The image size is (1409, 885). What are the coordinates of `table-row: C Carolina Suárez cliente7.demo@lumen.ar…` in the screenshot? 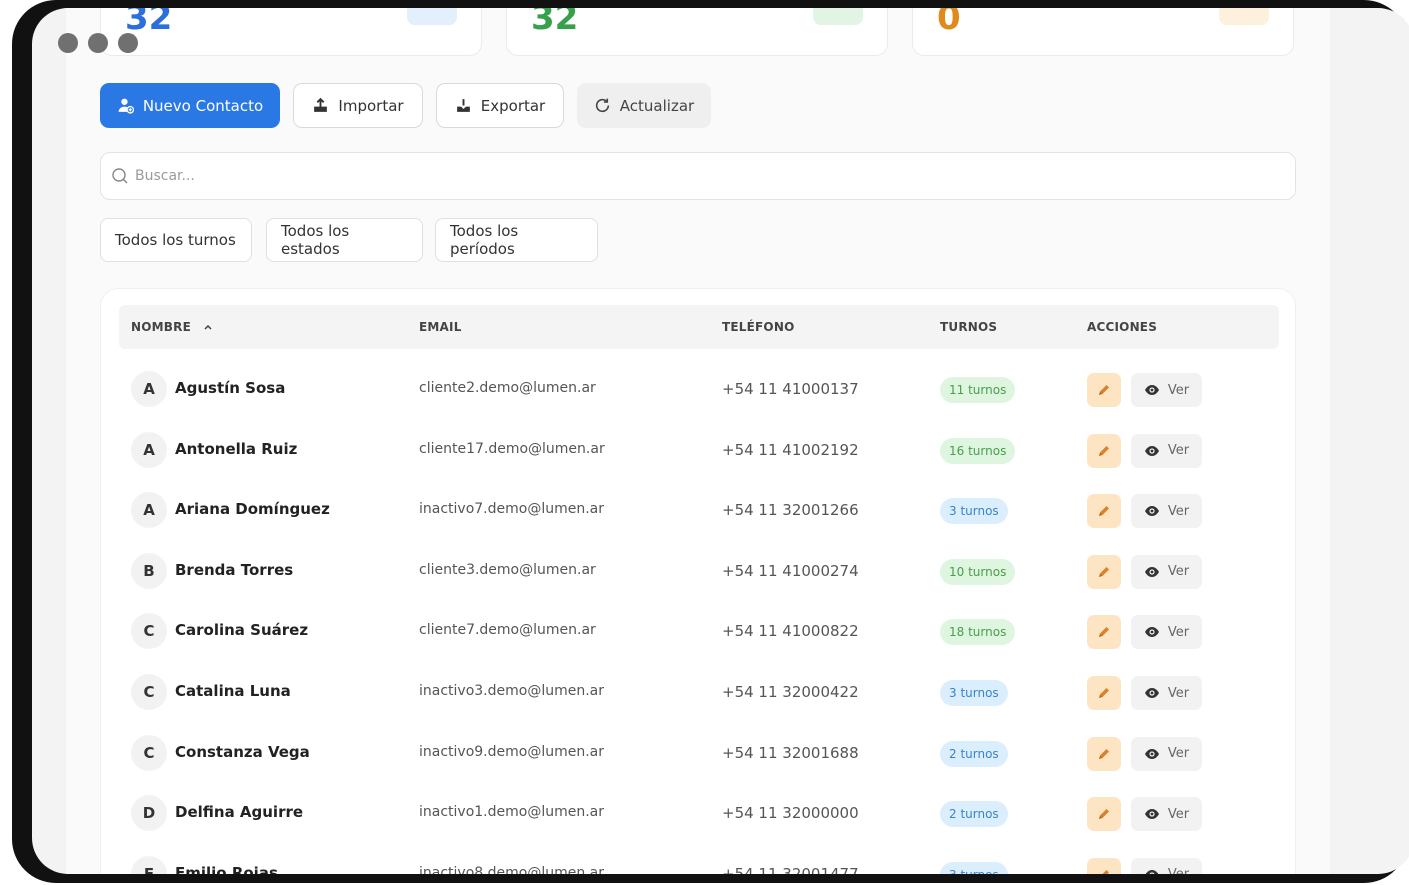 It's located at (699, 631).